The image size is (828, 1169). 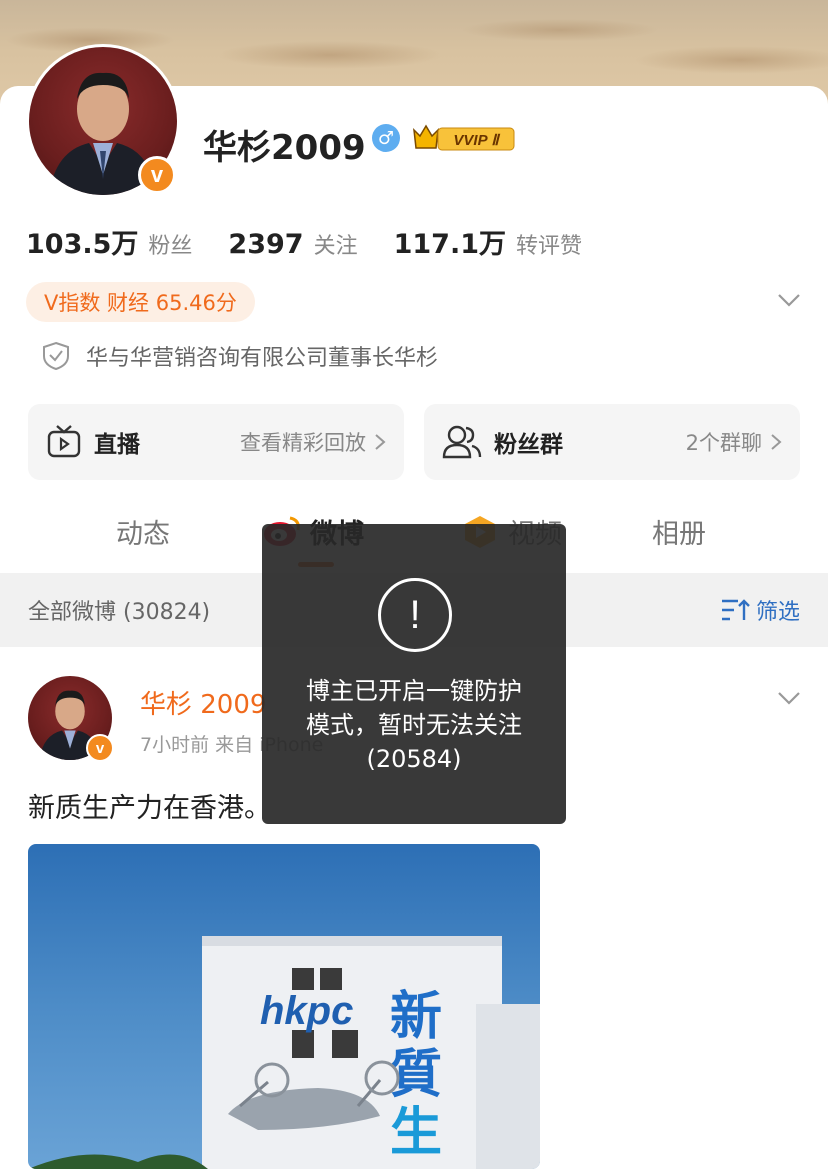 What do you see at coordinates (414, 725) in the screenshot?
I see `toast-message: 博主已开启一键防护 模式，暂时无法关注 (20584)` at bounding box center [414, 725].